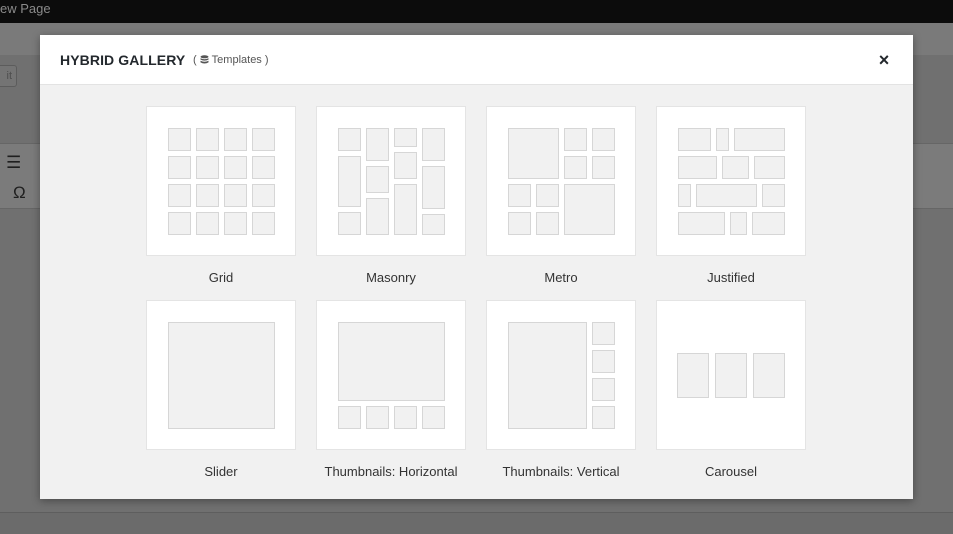 The image size is (953, 534). I want to click on template-grid: Grid, so click(221, 195).